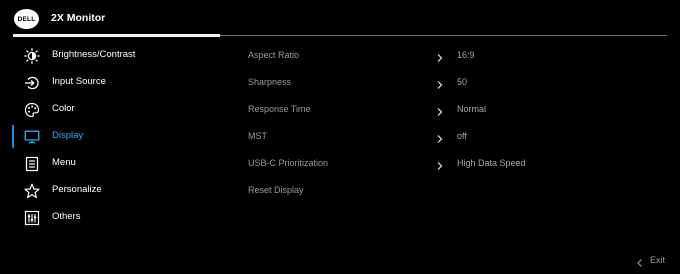 The width and height of the screenshot is (680, 274). I want to click on option-value: 16:9, so click(466, 55).